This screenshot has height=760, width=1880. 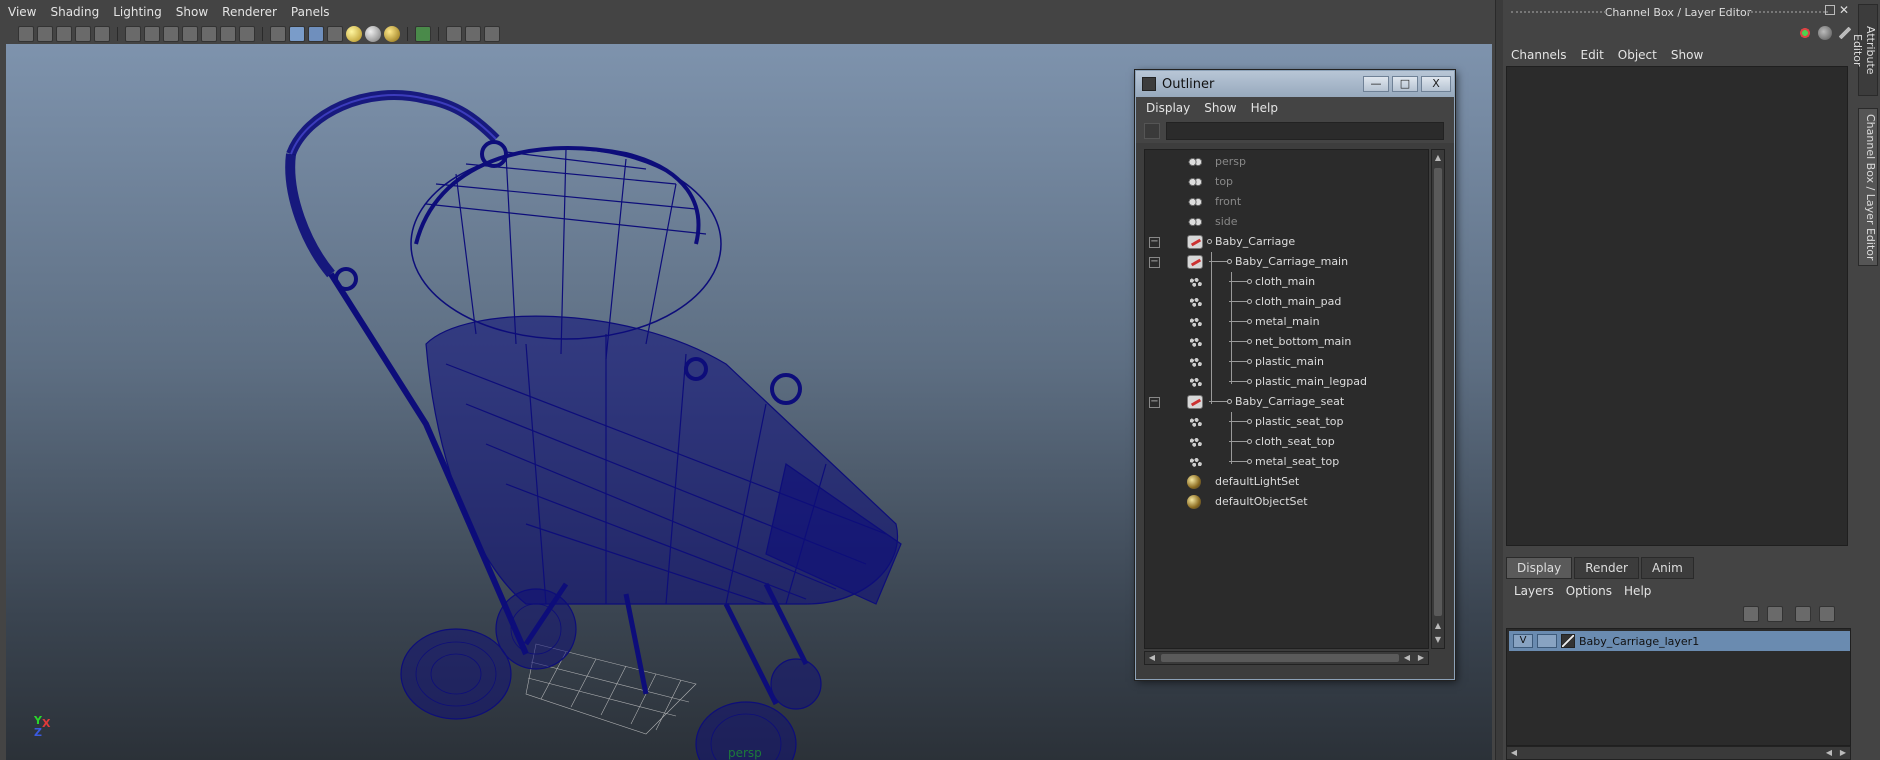 What do you see at coordinates (1825, 33) in the screenshot?
I see `speed-icon` at bounding box center [1825, 33].